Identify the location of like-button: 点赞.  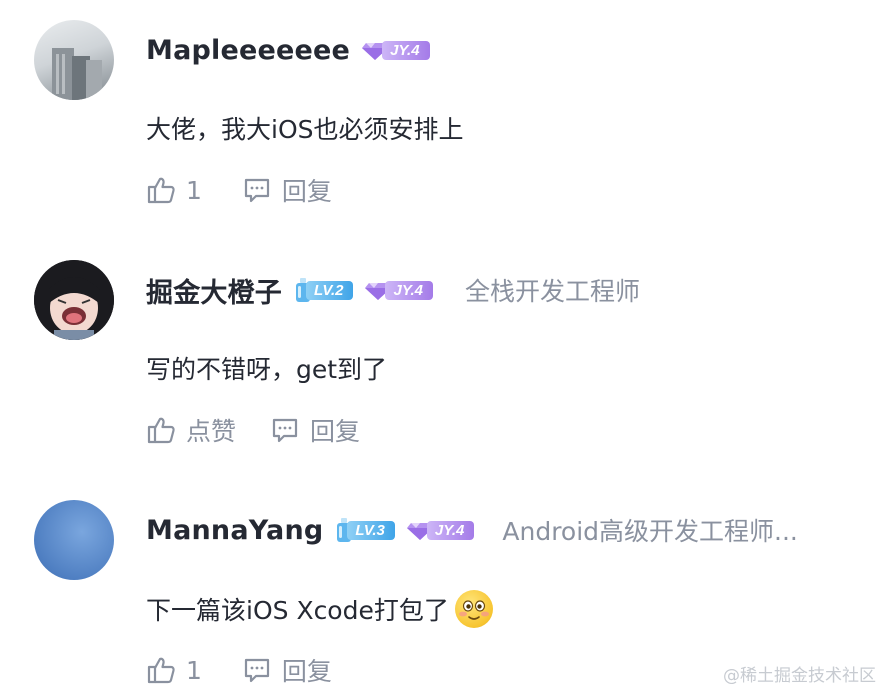
(191, 430).